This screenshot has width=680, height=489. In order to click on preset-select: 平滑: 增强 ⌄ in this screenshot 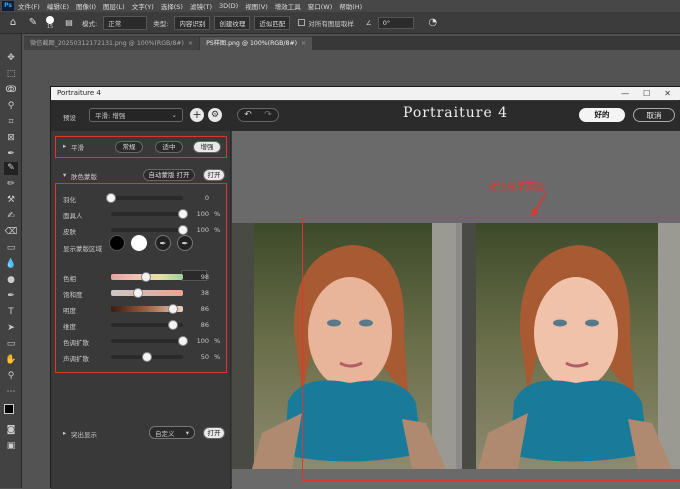, I will do `click(136, 115)`.